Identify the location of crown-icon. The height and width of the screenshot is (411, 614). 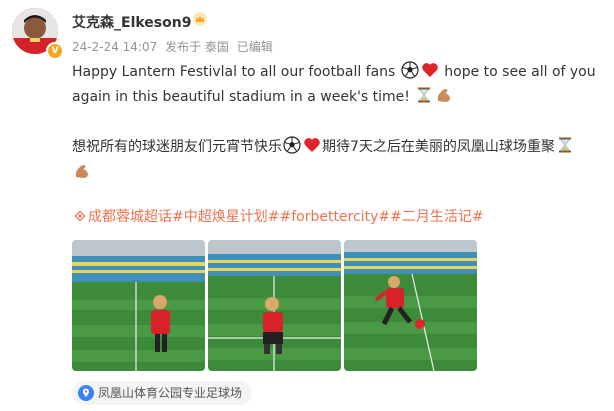
(200, 19).